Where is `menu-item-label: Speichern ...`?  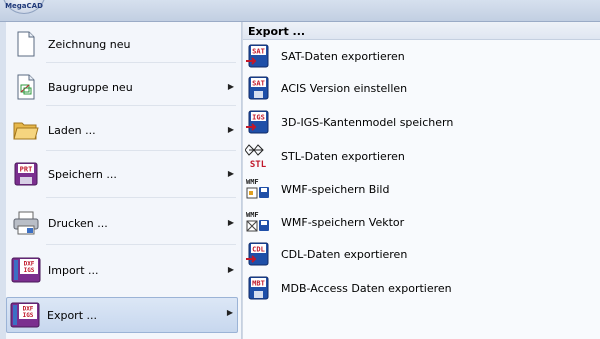
menu-item-label: Speichern ... is located at coordinates (82, 174).